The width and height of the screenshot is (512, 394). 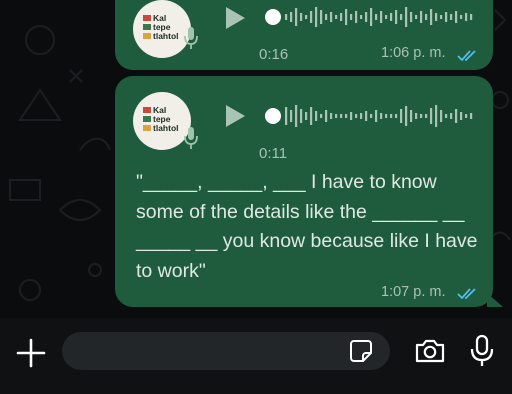 What do you see at coordinates (274, 54) in the screenshot?
I see `voice-duration: 0:16` at bounding box center [274, 54].